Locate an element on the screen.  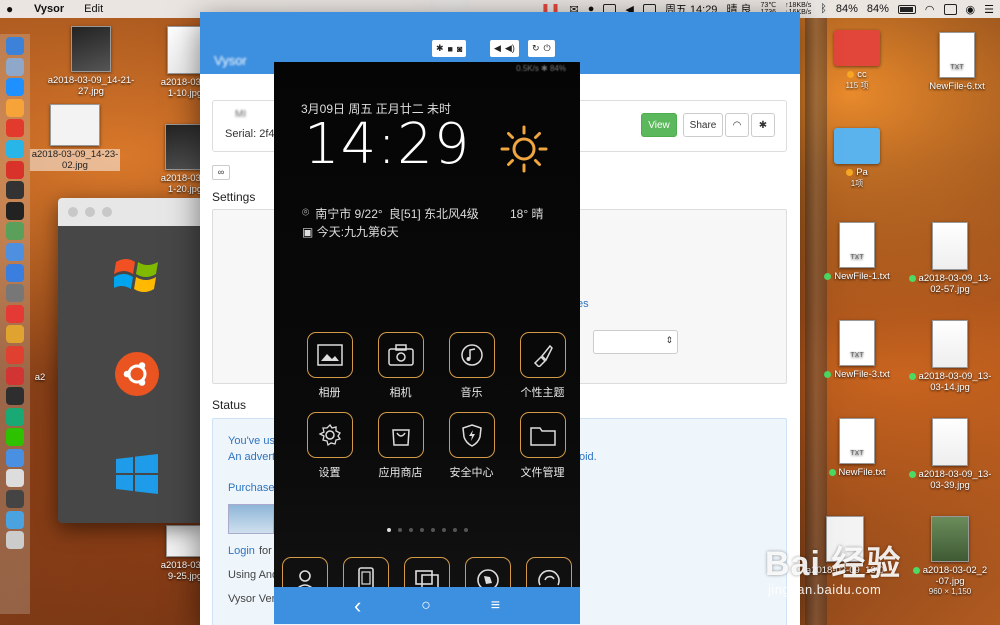
desktop-file: NewFile-1.txt is located at coordinates (857, 252).